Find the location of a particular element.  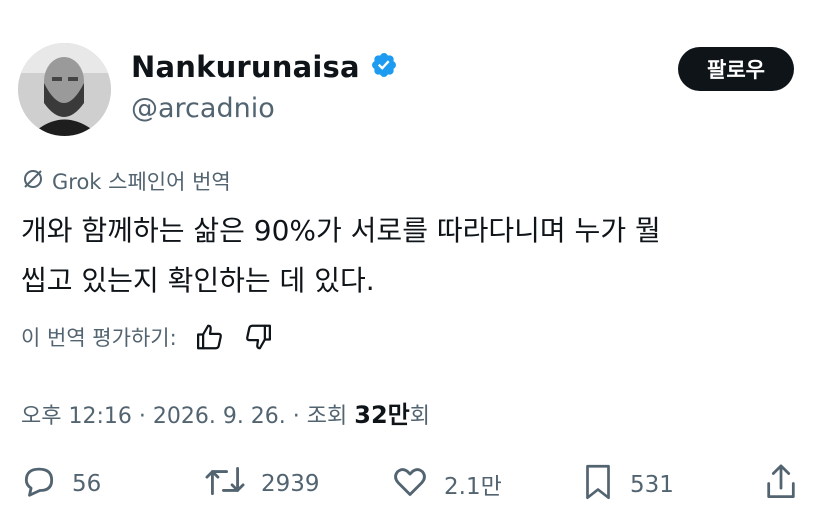

author-name-row: Nankurunaisa is located at coordinates (264, 67).